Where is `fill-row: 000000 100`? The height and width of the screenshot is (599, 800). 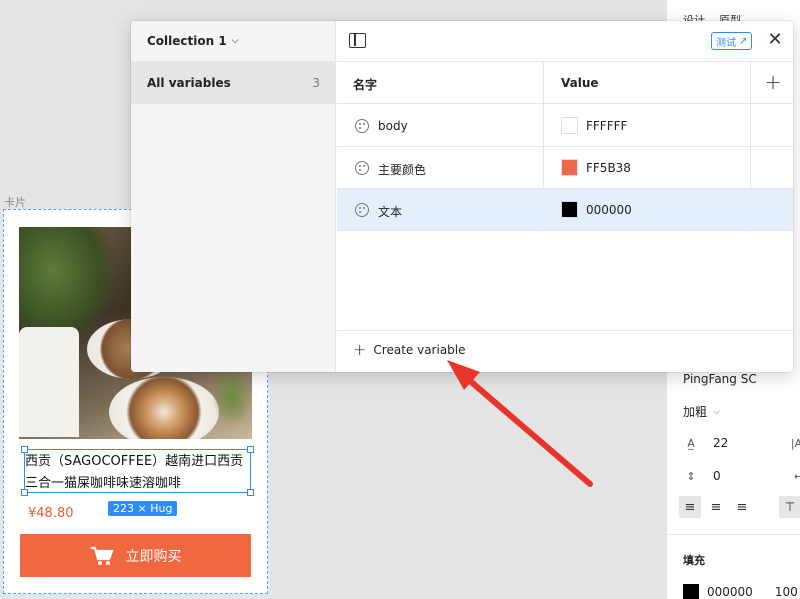
fill-row: 000000 100 is located at coordinates (740, 591).